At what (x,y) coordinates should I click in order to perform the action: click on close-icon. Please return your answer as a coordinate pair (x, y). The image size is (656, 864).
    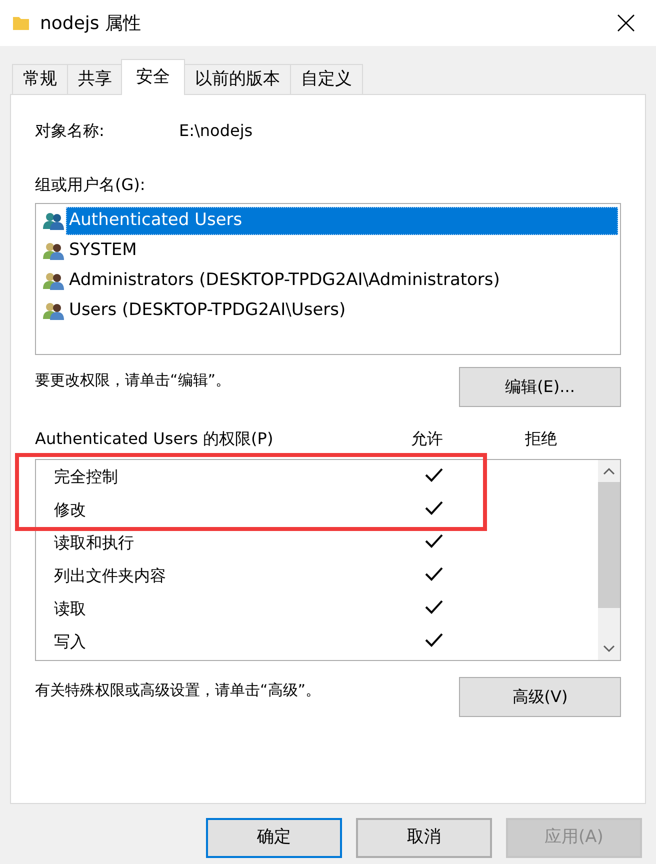
    Looking at the image, I should click on (626, 23).